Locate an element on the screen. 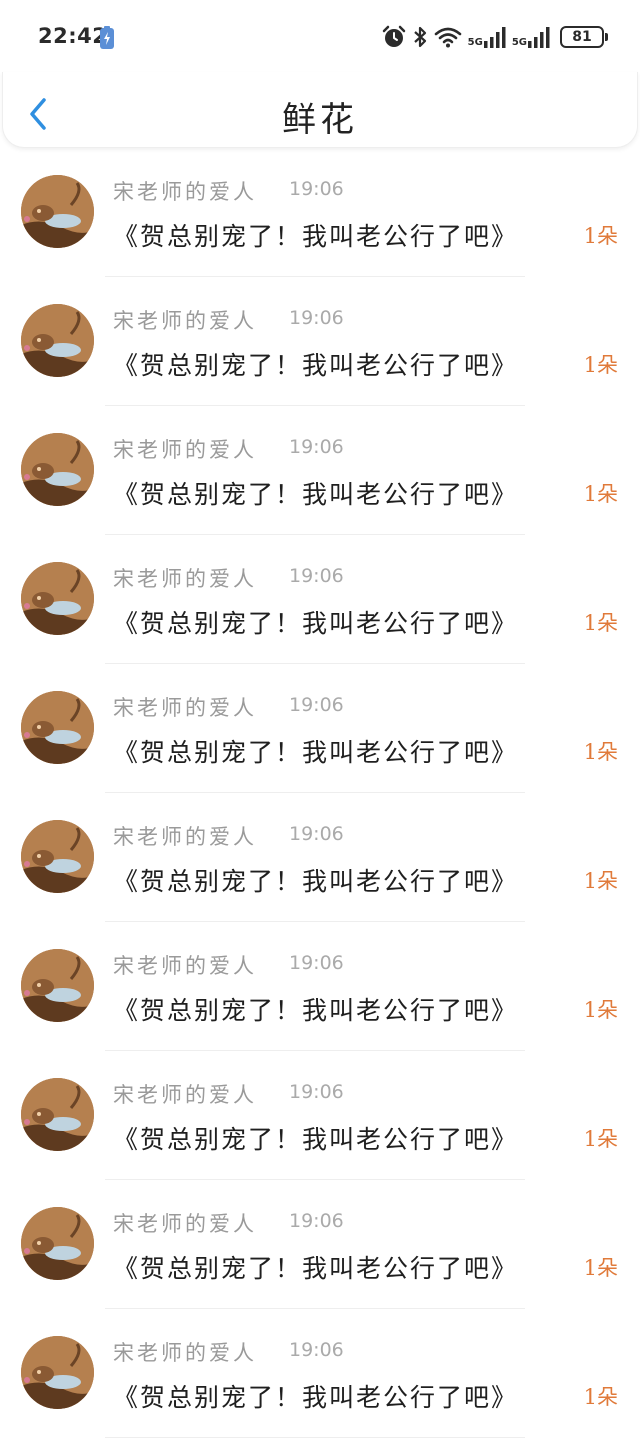 The image size is (640, 1438). status-bar: 22:42 5G 5G 81 is located at coordinates (320, 36).